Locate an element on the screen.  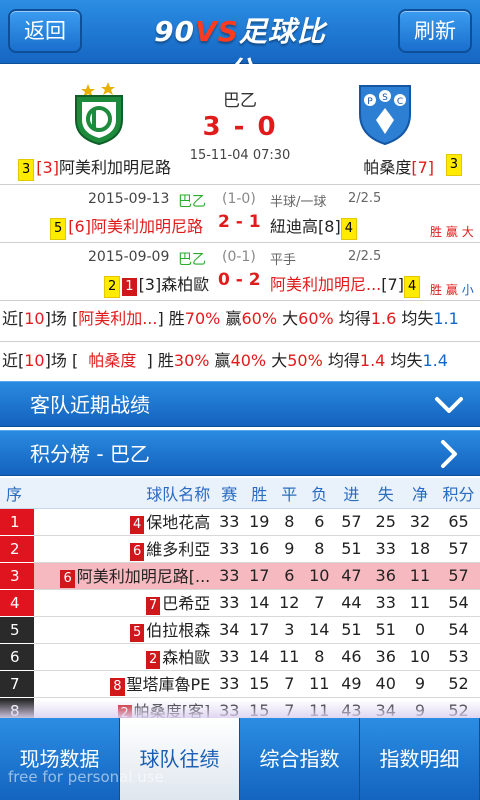
standings-position: 6 is located at coordinates (17, 657).